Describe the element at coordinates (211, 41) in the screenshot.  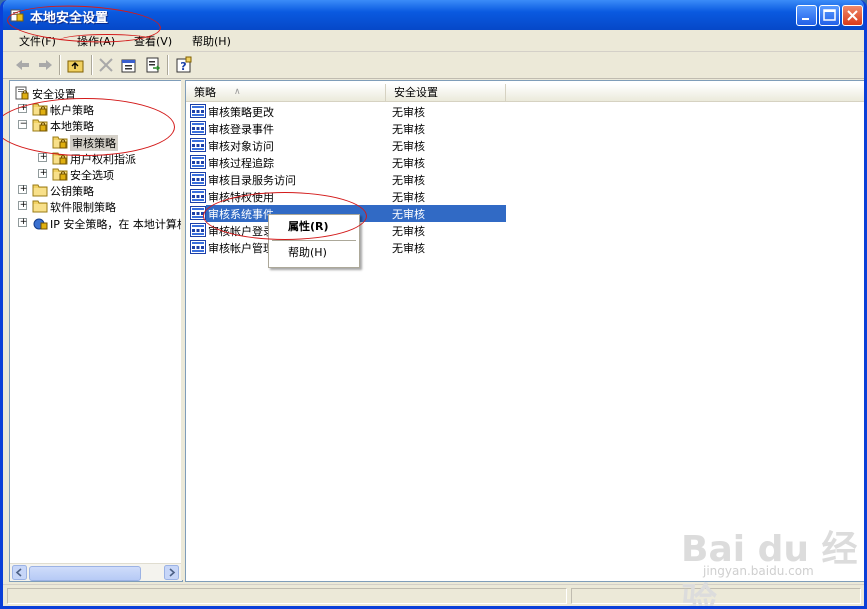
I see `menu-help: 帮助(H)` at that location.